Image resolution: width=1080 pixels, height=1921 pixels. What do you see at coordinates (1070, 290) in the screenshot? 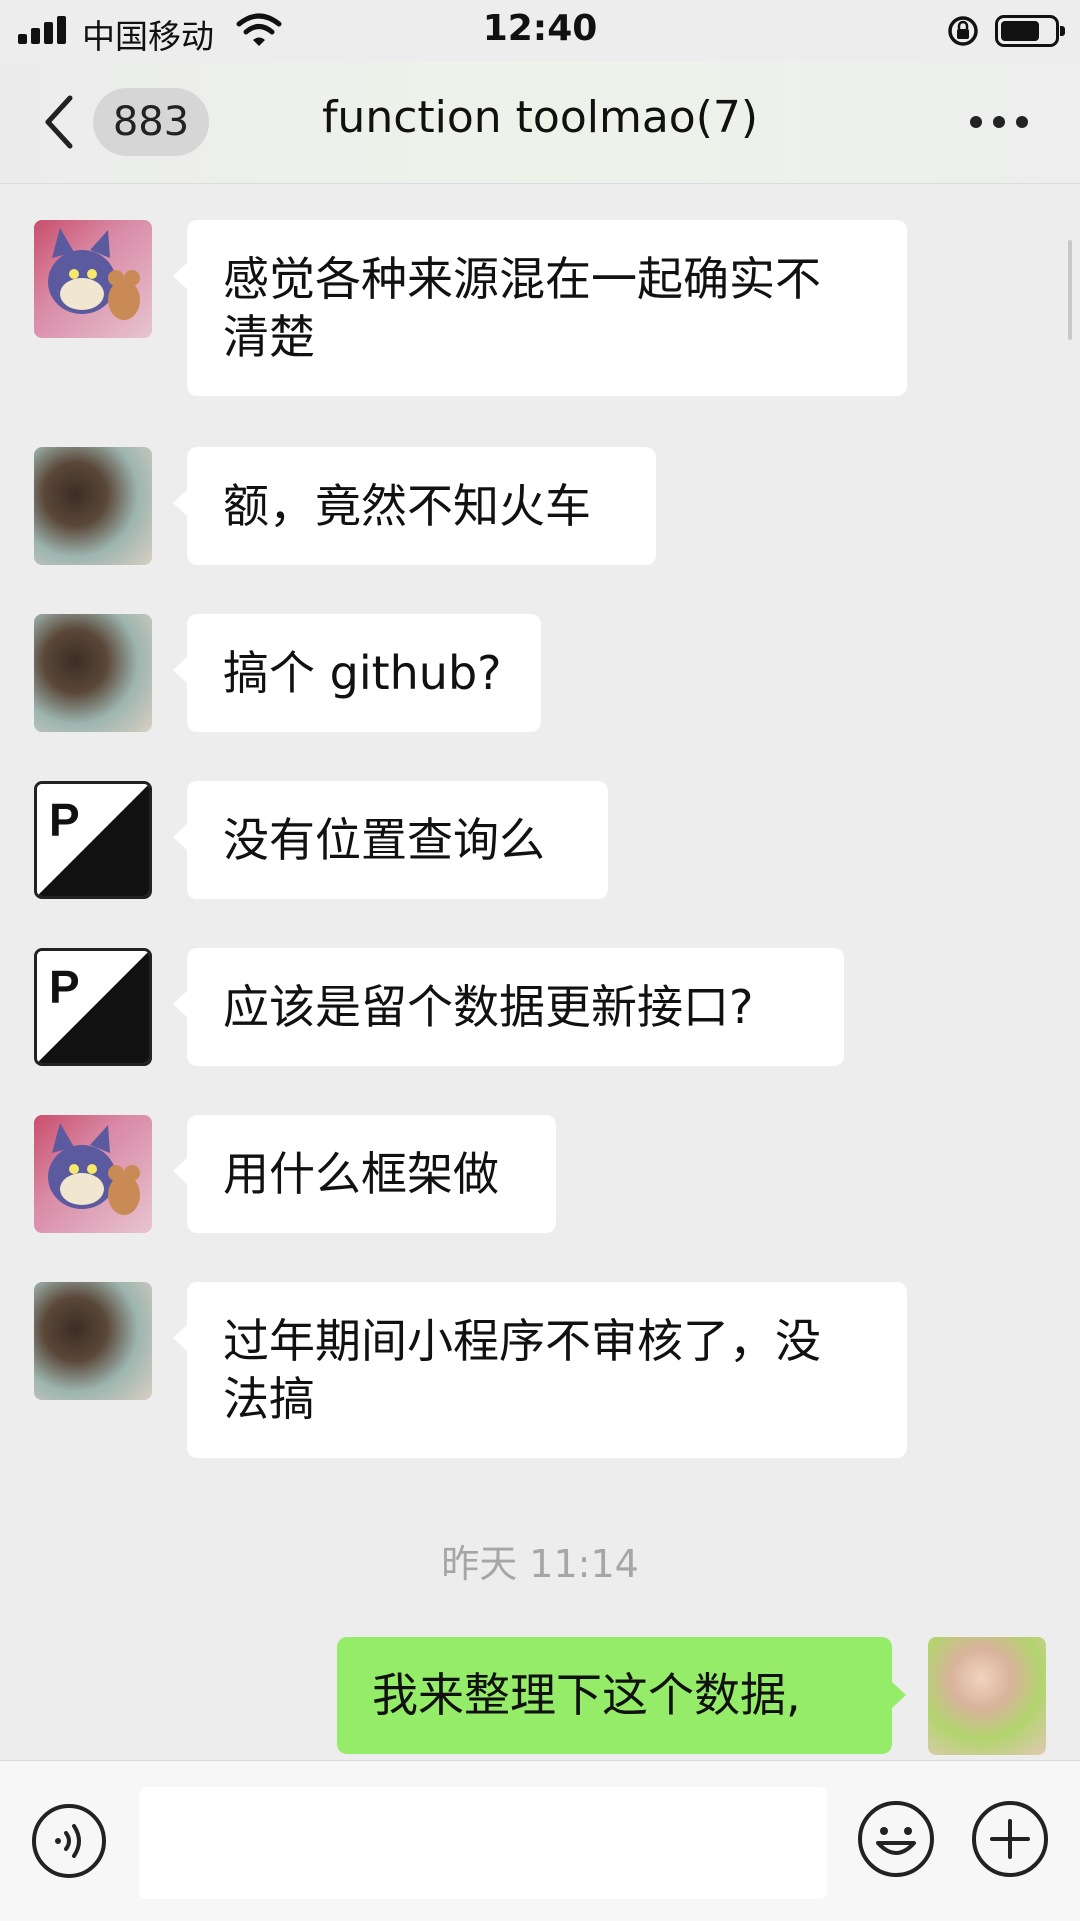
I see `scrollbar` at bounding box center [1070, 290].